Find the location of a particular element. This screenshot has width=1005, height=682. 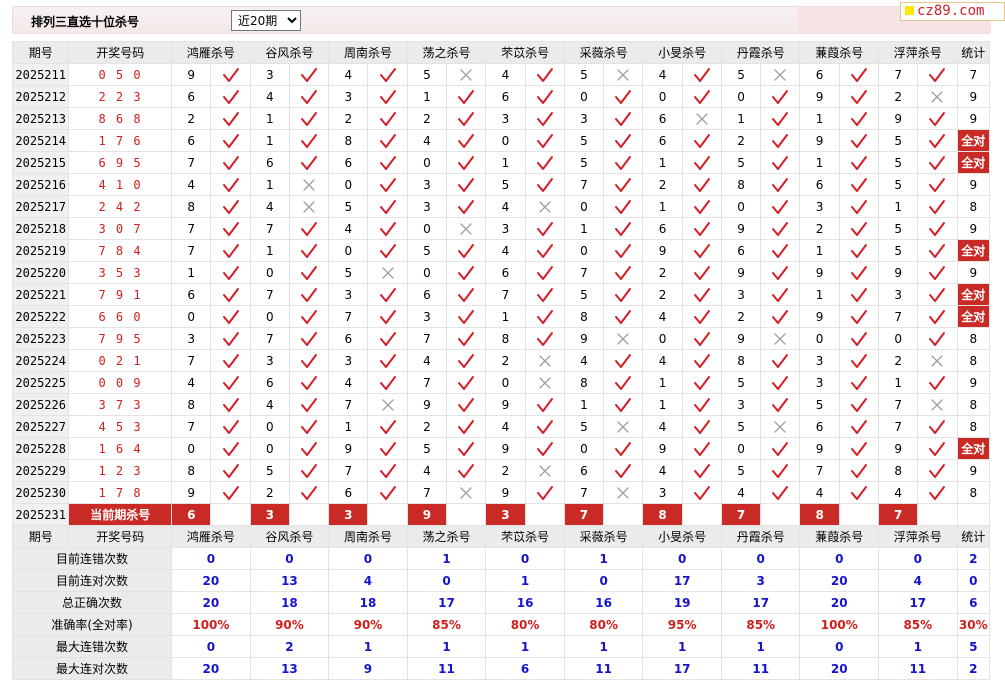

kill-number-cell: 2 is located at coordinates (662, 272).